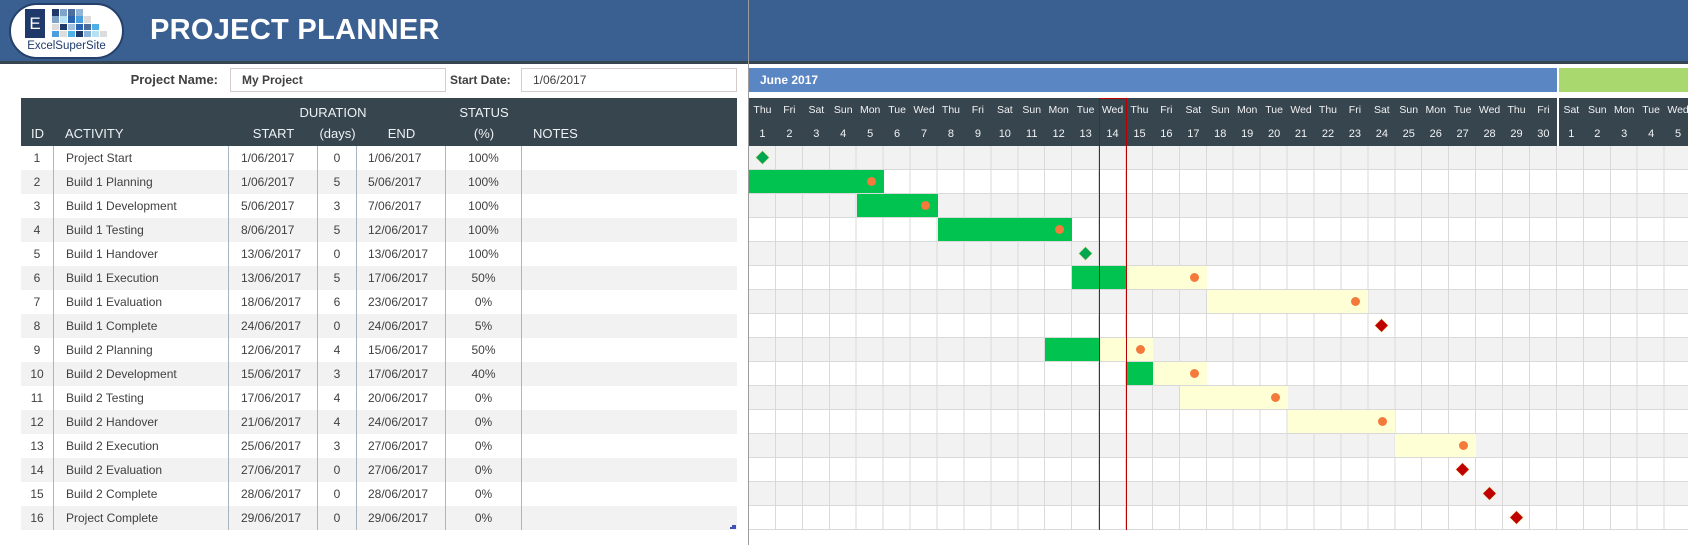 This screenshot has height=545, width=1688. I want to click on cell-duration: 6, so click(337, 302).